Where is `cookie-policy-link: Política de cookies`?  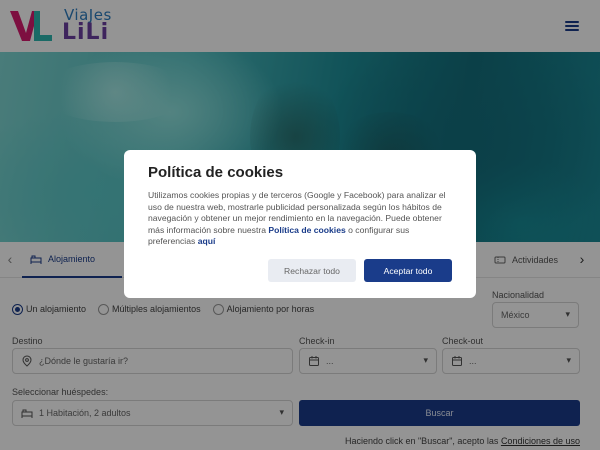
cookie-policy-link: Política de cookies is located at coordinates (306, 230).